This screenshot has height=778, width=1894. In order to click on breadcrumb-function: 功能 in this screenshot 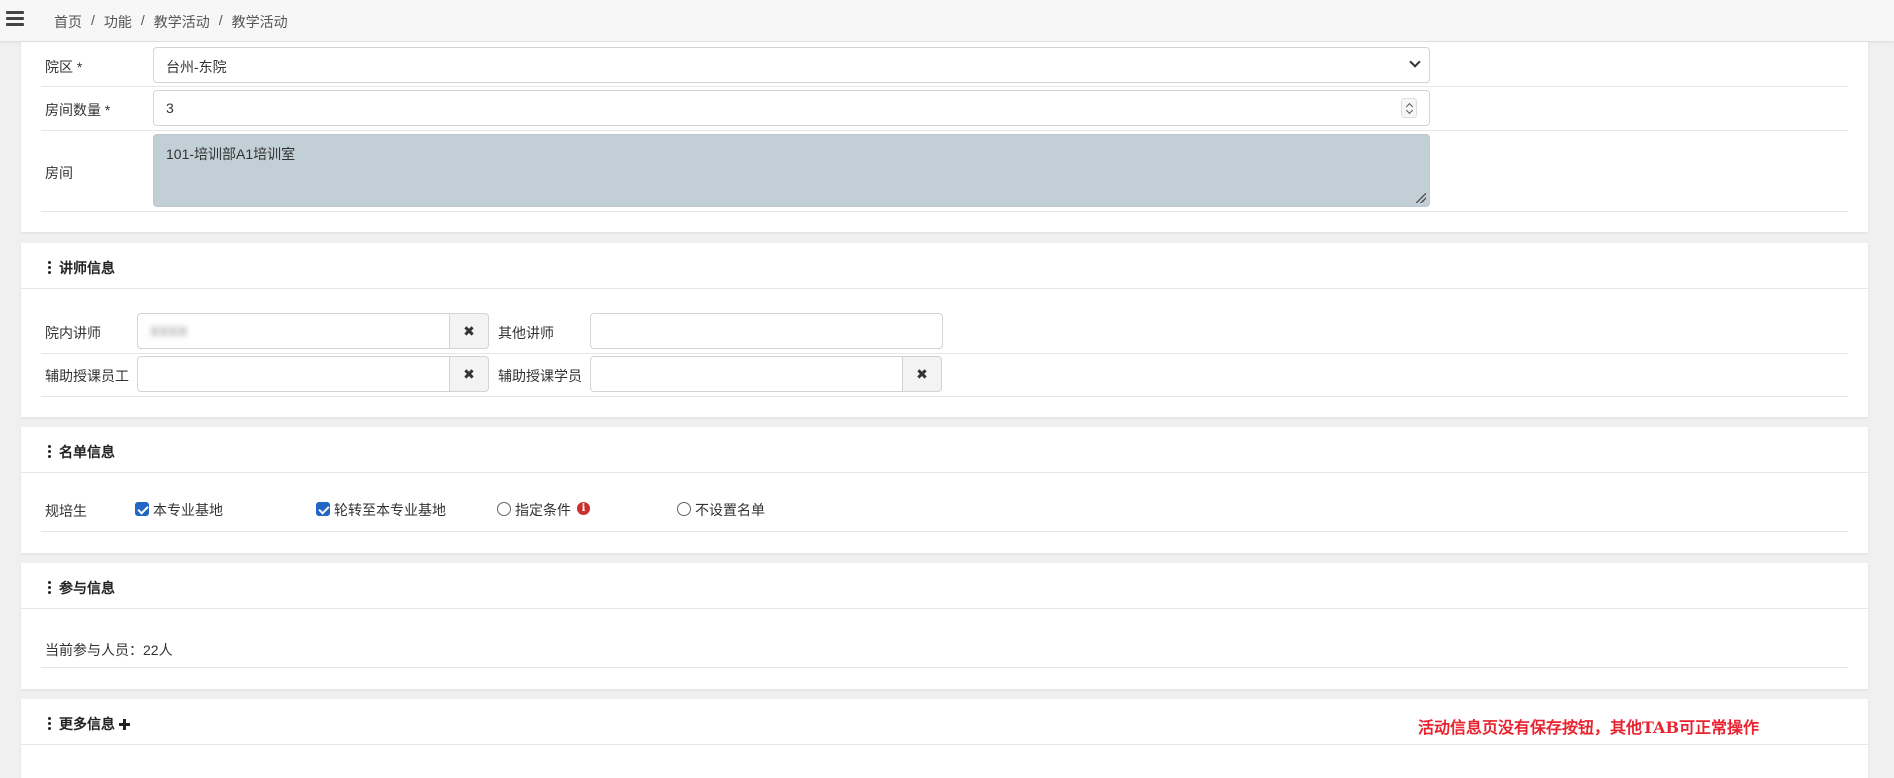, I will do `click(118, 22)`.